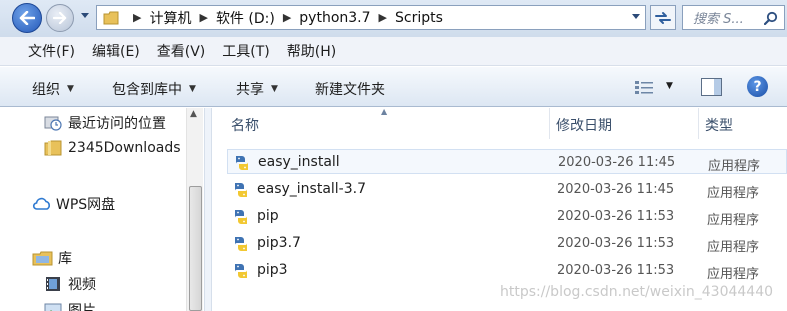 Image resolution: width=787 pixels, height=311 pixels. Describe the element at coordinates (51, 51) in the screenshot. I see `menu-file: 文件(F)` at that location.